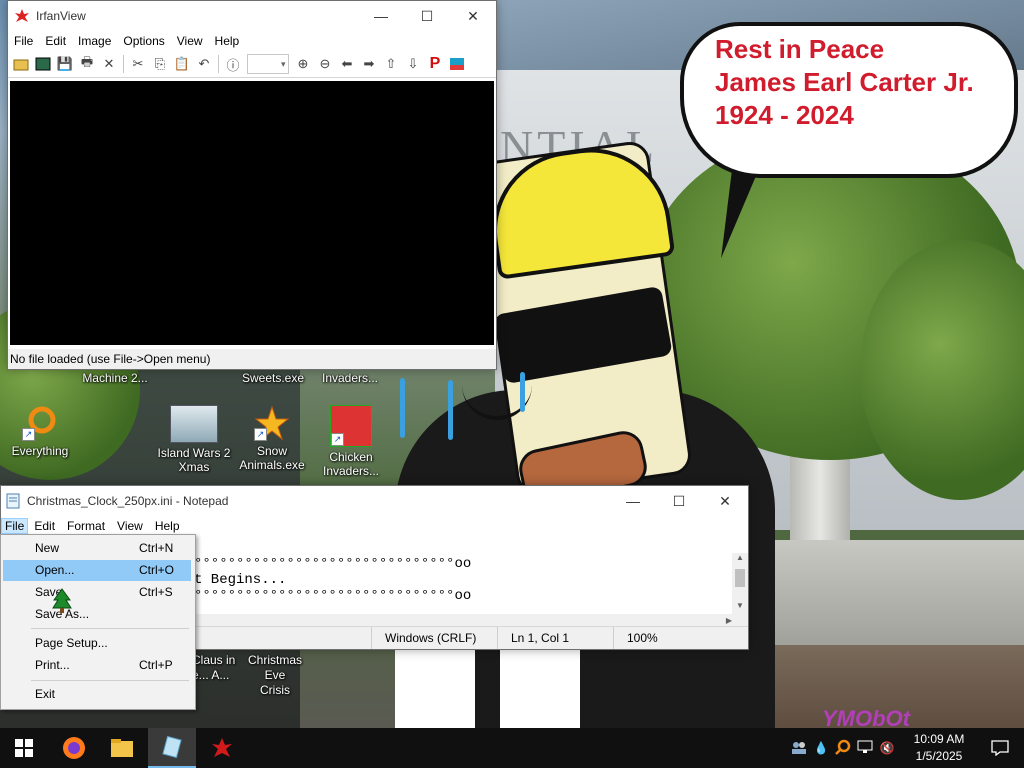 This screenshot has width=1024, height=768. Describe the element at coordinates (347, 64) in the screenshot. I see `previous-icon: ⬅` at that location.